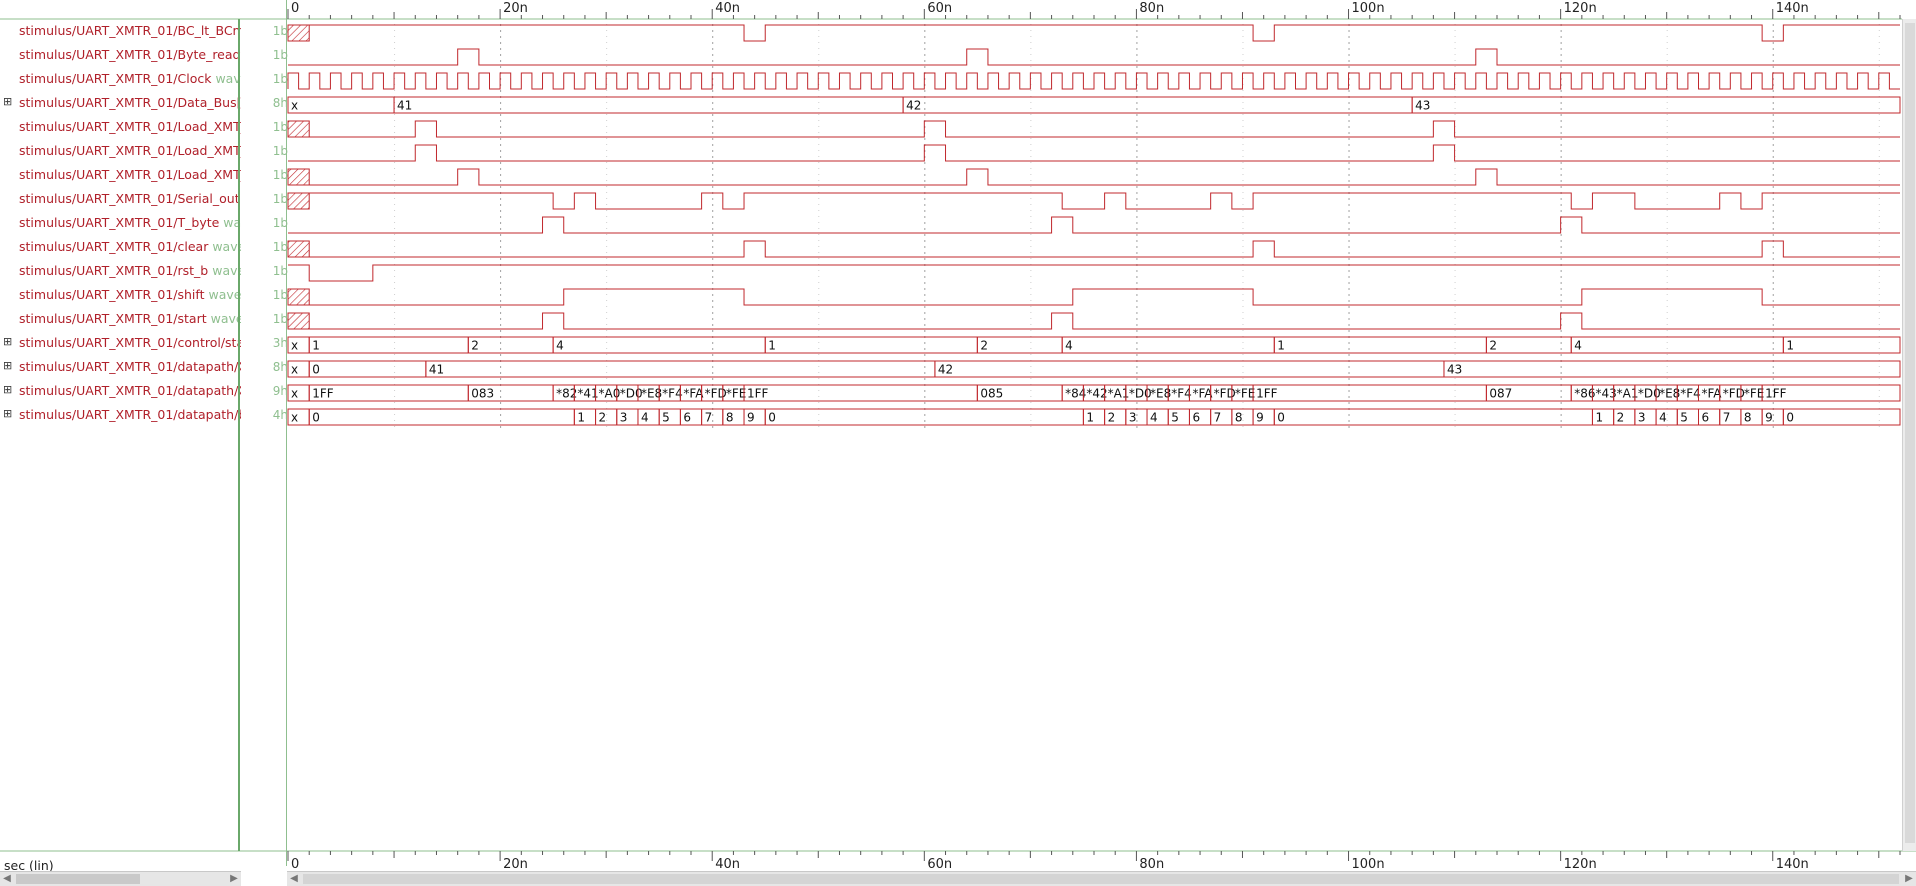 Image resolution: width=1916 pixels, height=886 pixels. I want to click on signal-row: stimulus/UART_XMTR_01/Clock wave 1b, so click(144, 78).